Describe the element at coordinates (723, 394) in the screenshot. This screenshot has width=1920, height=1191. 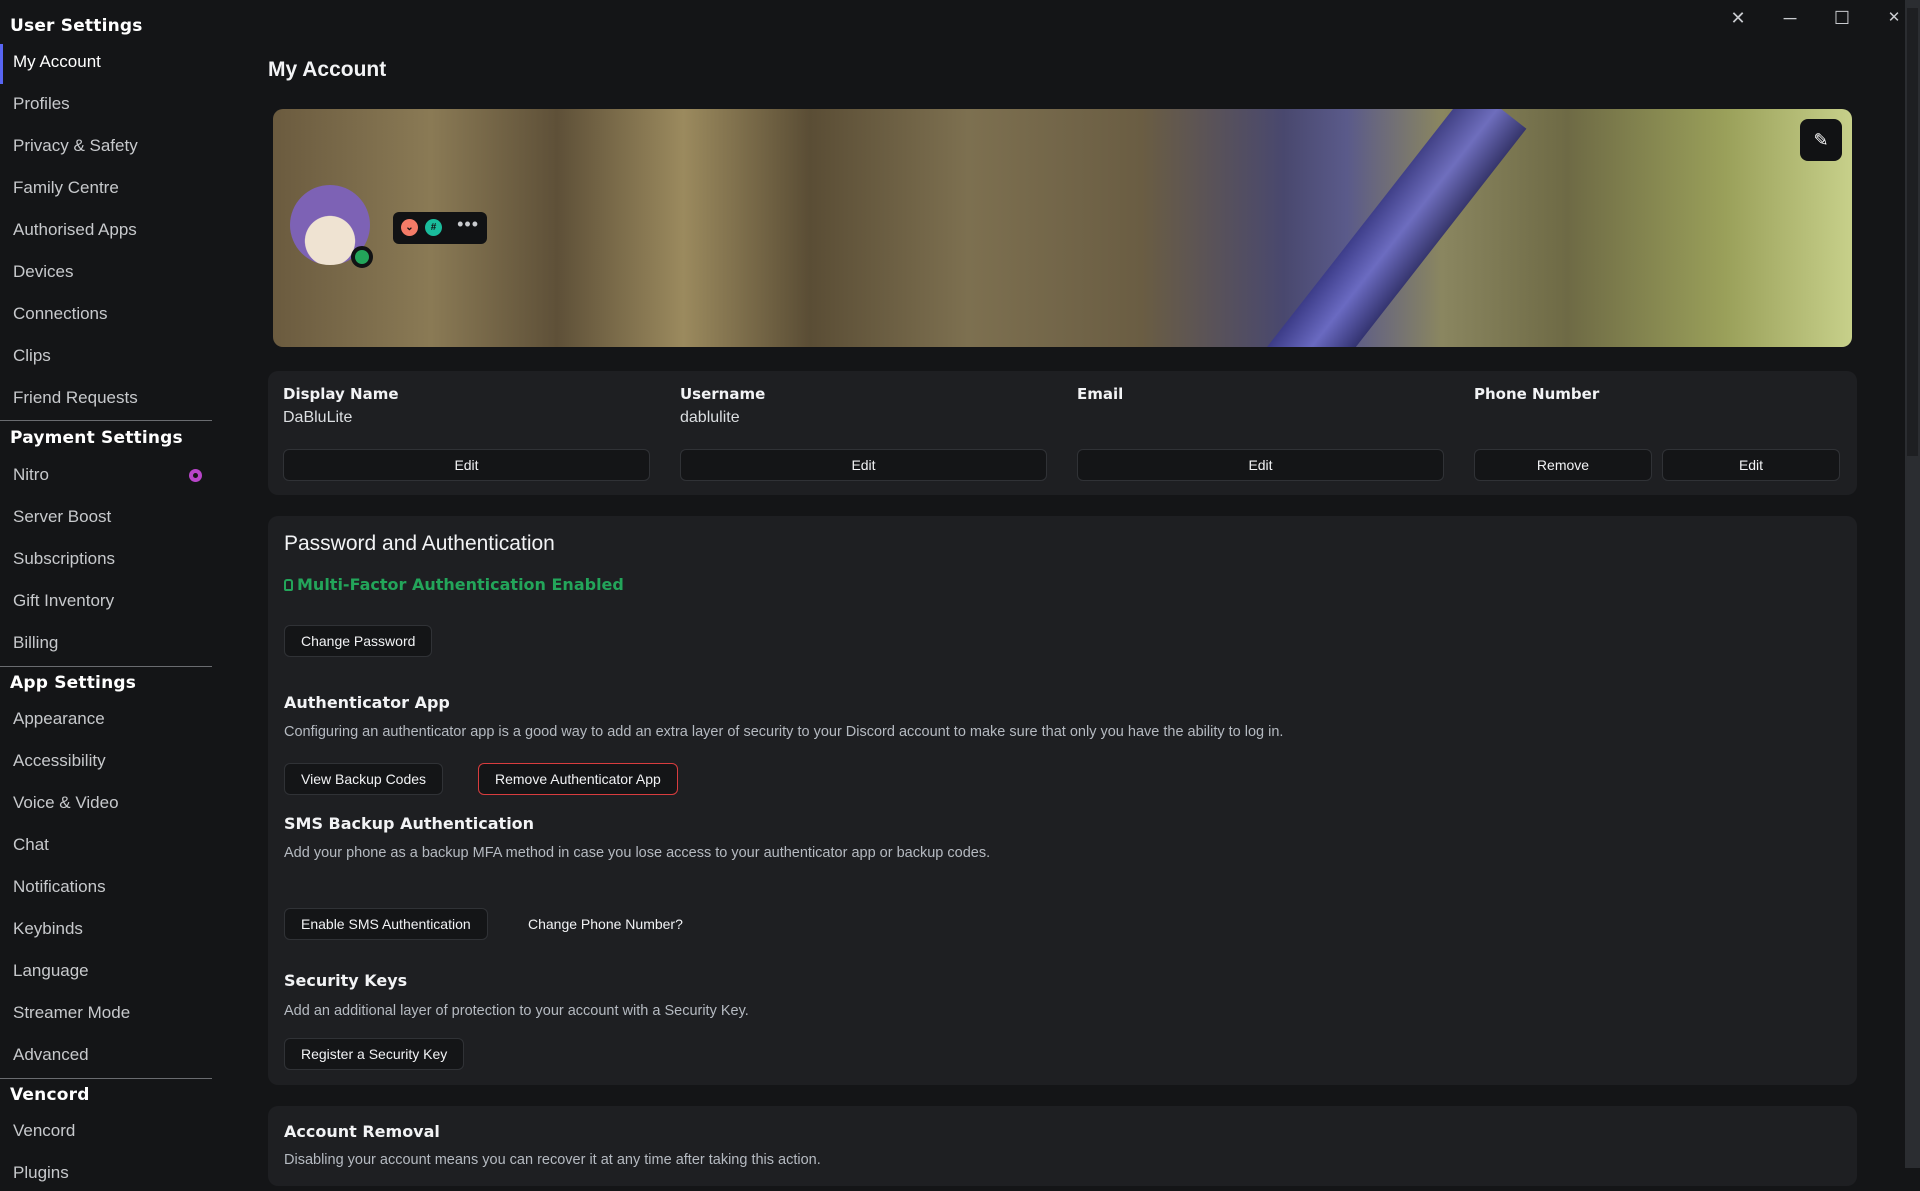
I see `field-label: Username` at that location.